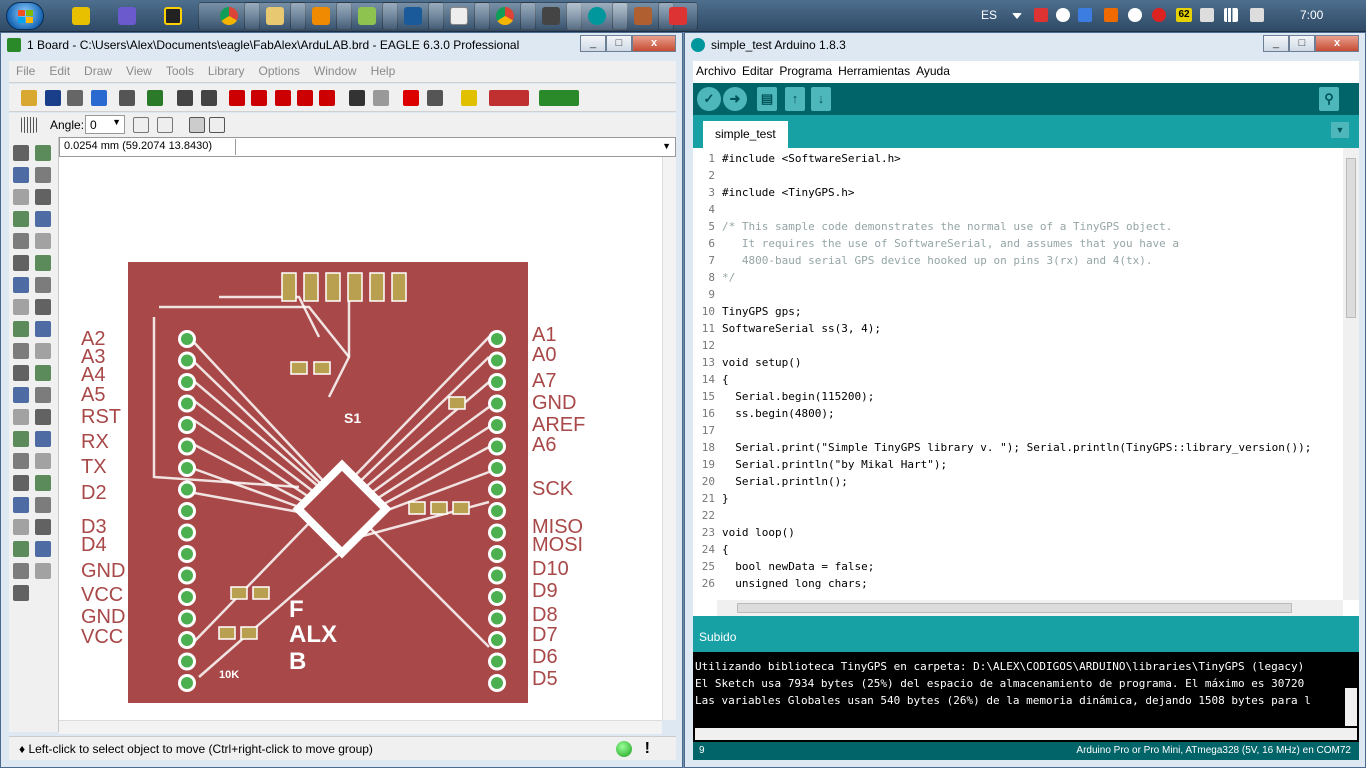 Image resolution: width=1366 pixels, height=768 pixels. What do you see at coordinates (105, 124) in the screenshot?
I see `angle-select: 0 ▼` at bounding box center [105, 124].